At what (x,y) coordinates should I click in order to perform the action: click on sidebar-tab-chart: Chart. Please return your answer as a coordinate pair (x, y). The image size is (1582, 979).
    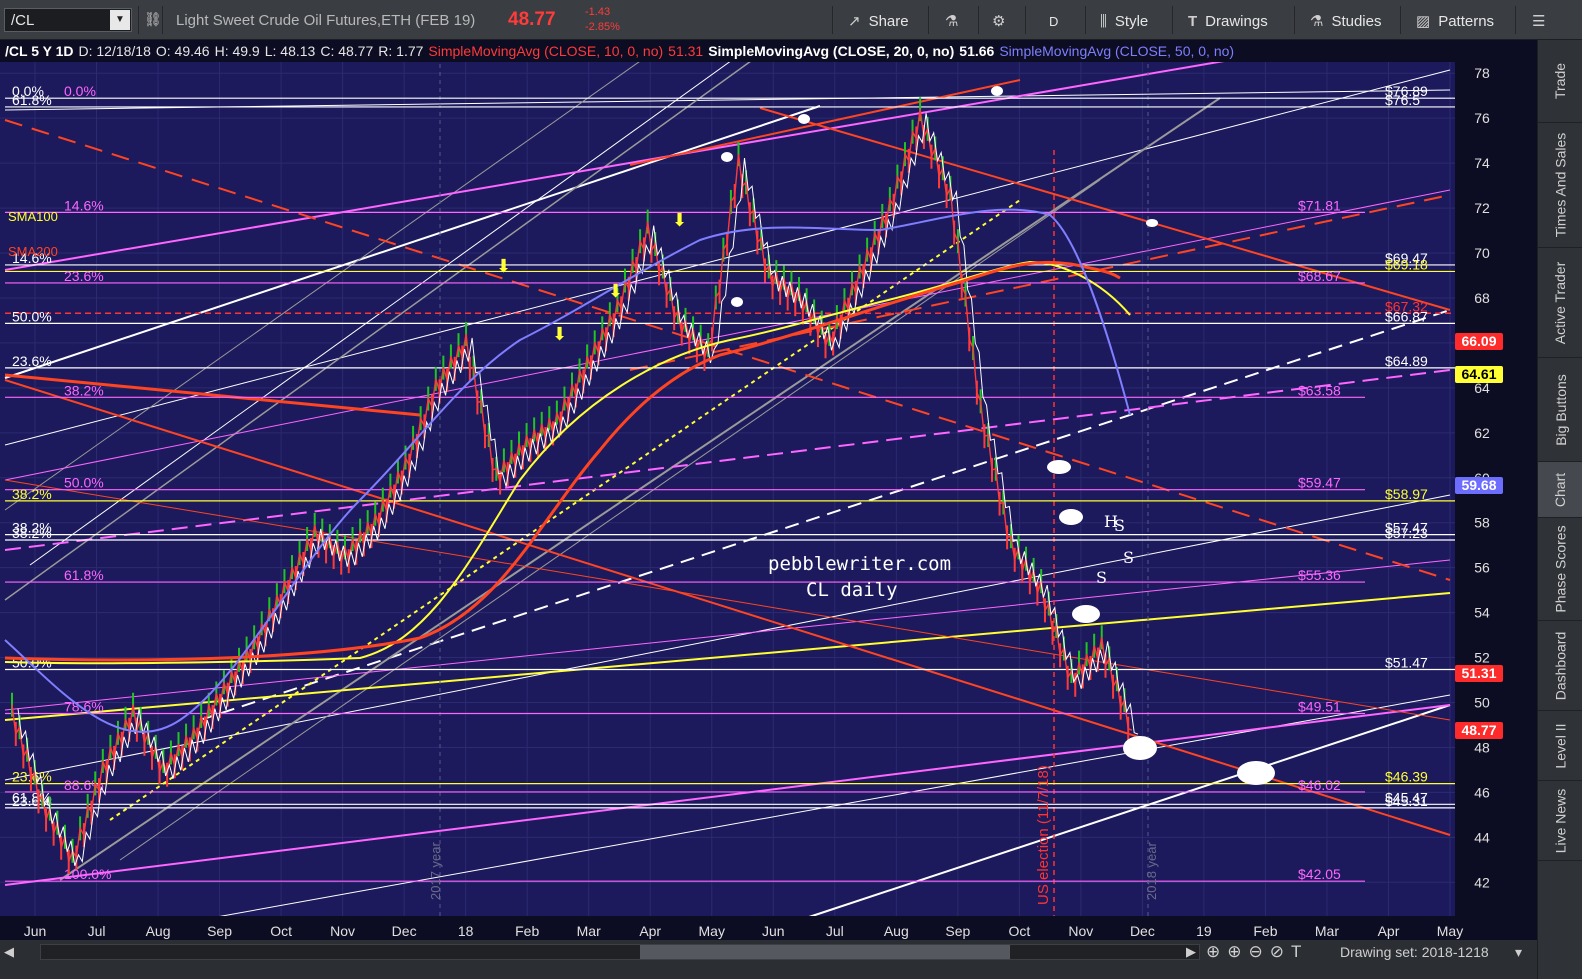
    Looking at the image, I should click on (1560, 490).